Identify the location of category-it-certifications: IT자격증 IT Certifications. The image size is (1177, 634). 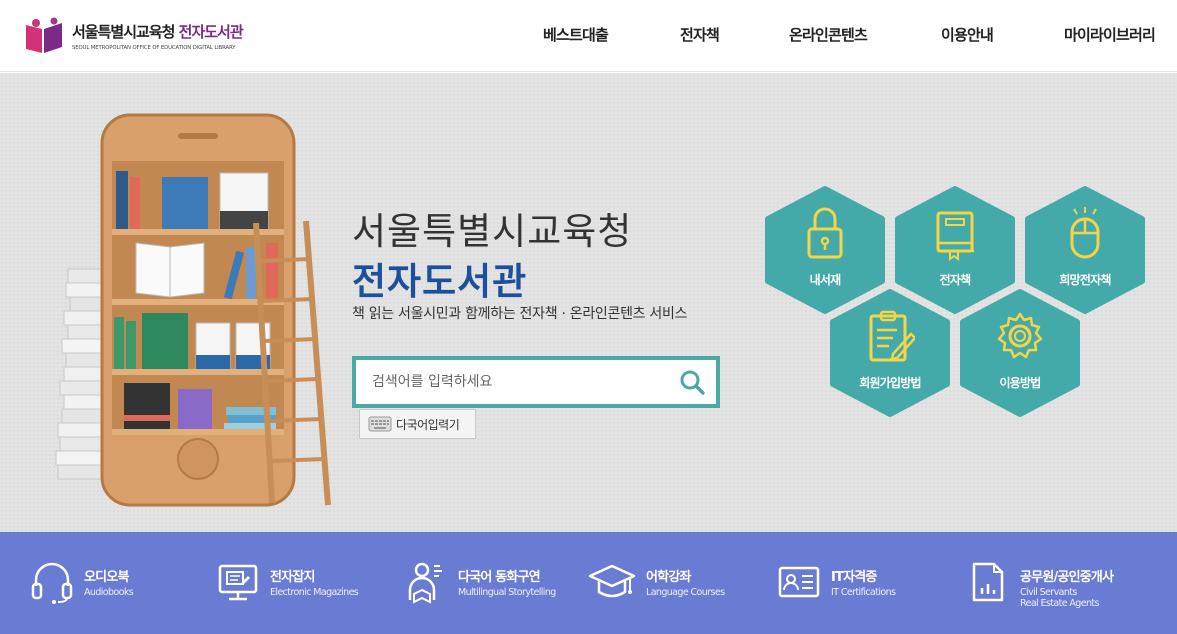
(836, 585).